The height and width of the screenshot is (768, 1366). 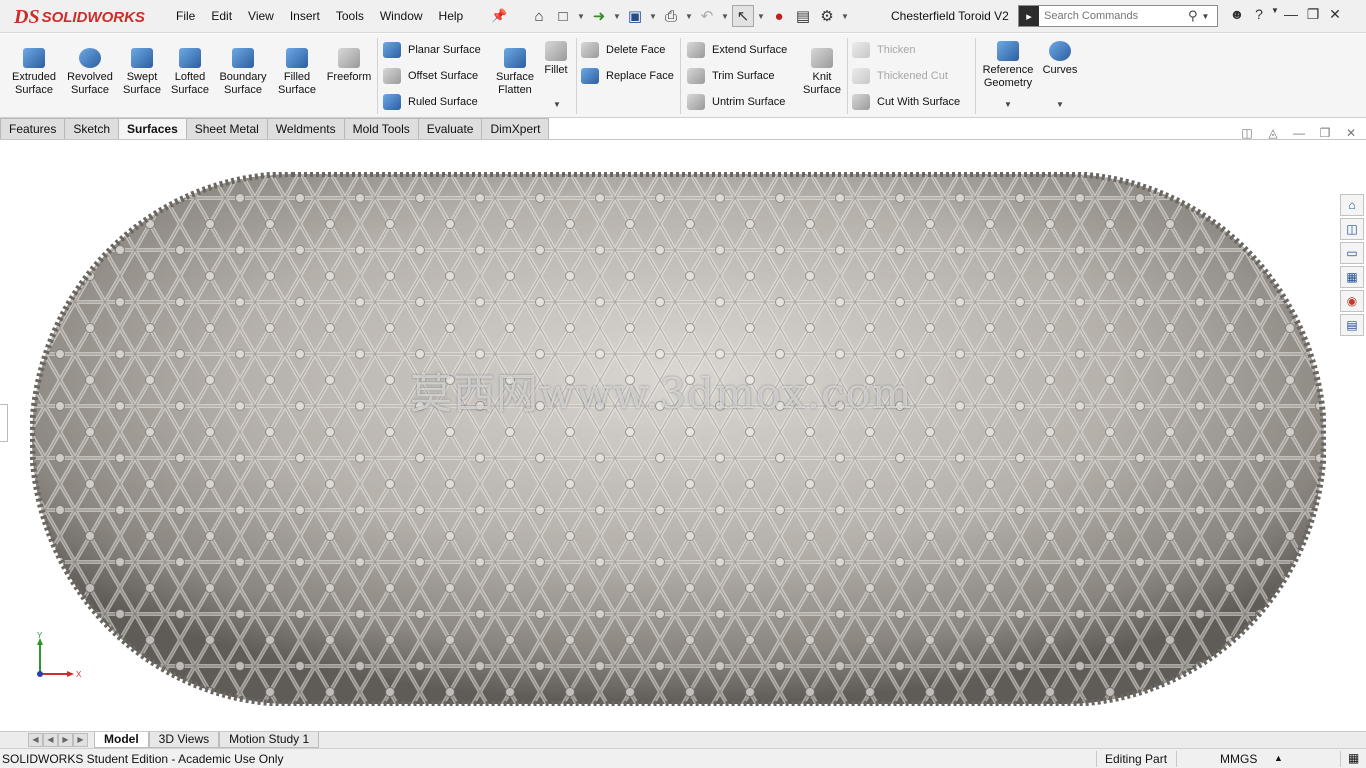 I want to click on restore-icon: ❐, so click(x=1313, y=14).